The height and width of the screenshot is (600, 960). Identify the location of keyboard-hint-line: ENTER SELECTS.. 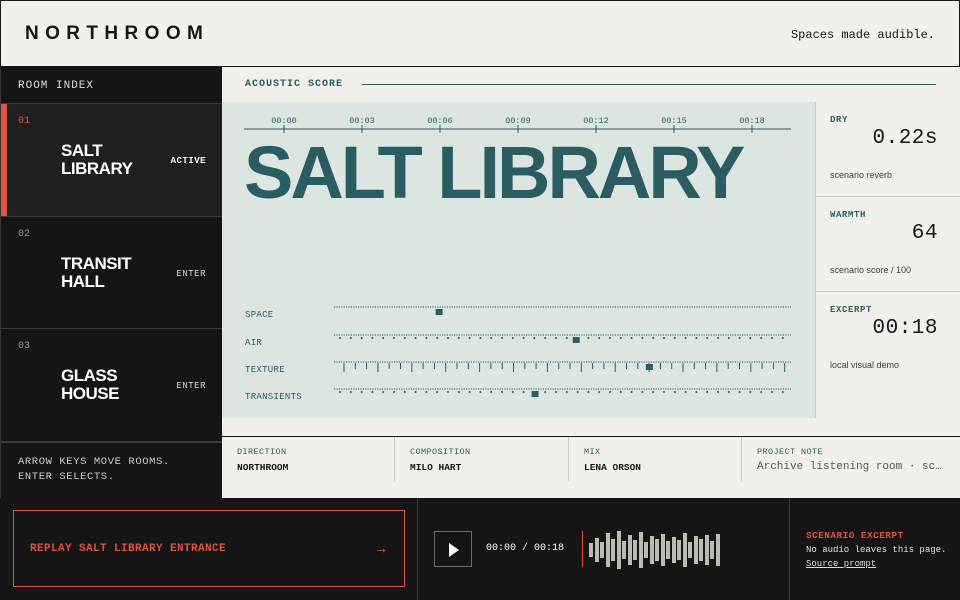
(66, 477).